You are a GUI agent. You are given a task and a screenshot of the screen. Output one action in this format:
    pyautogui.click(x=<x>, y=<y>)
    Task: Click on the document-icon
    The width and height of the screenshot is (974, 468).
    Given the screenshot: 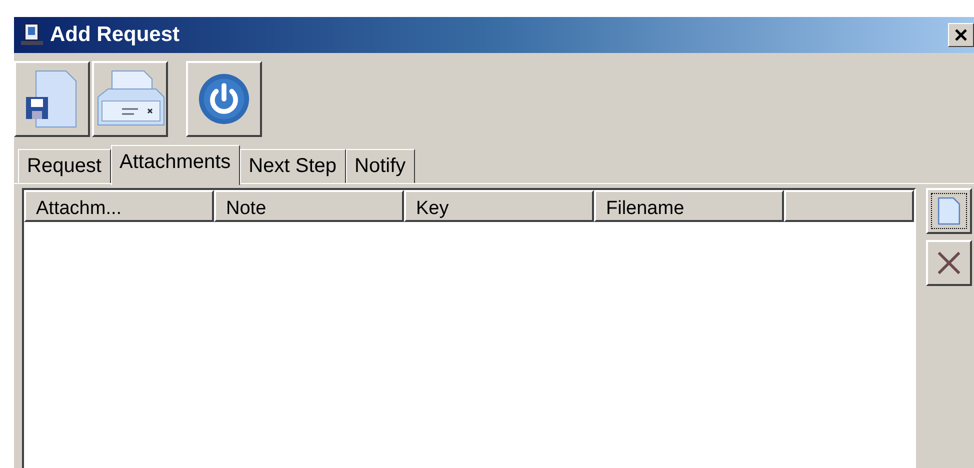 What is the action you would take?
    pyautogui.click(x=949, y=211)
    